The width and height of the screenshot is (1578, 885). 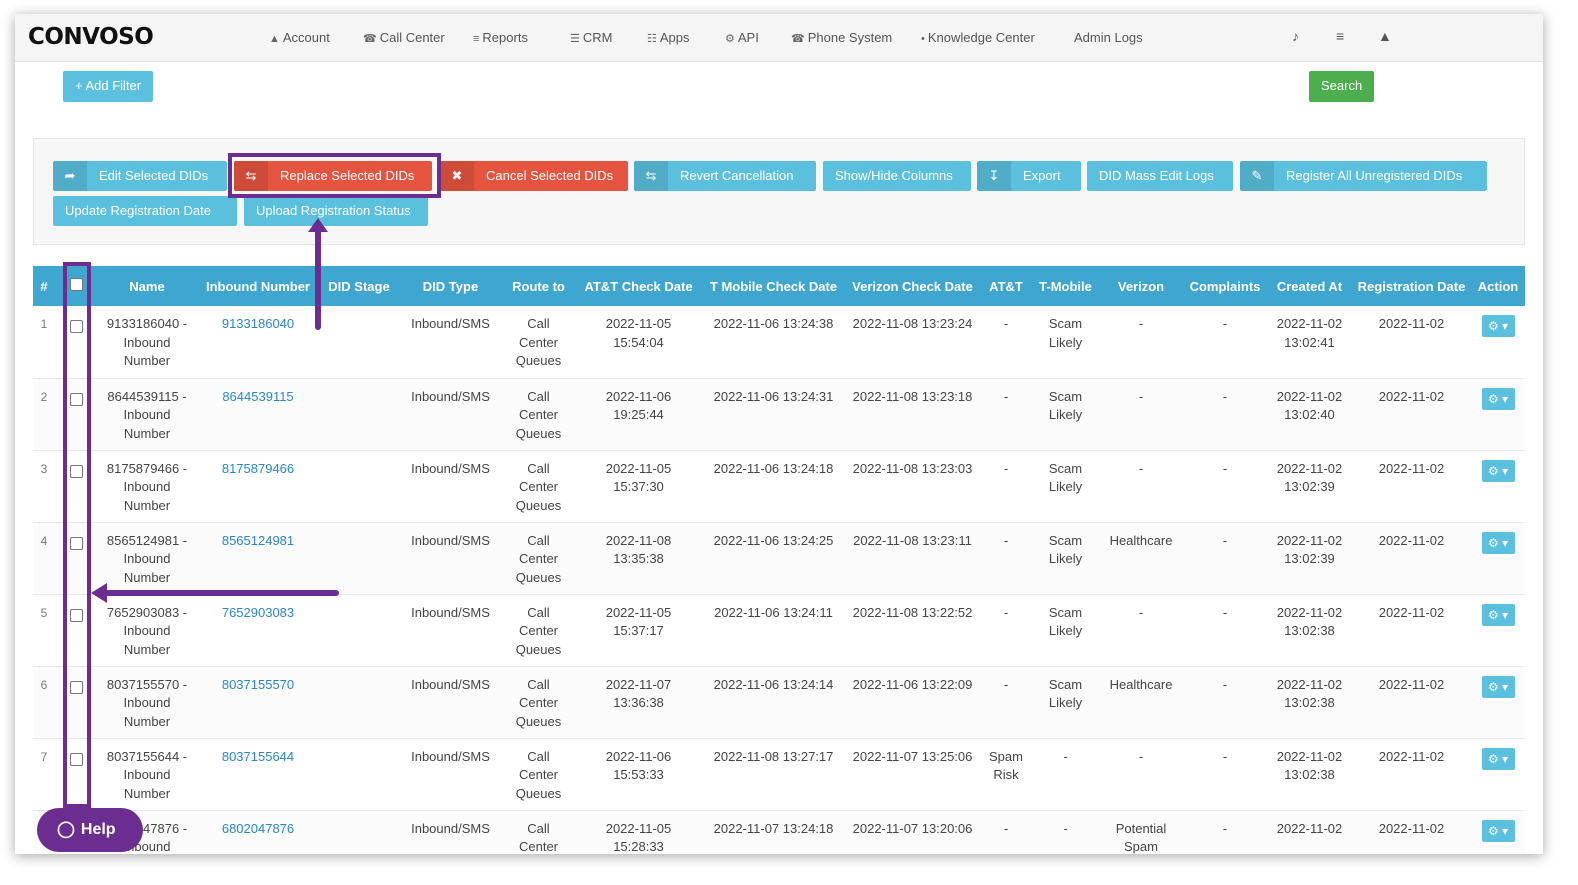 What do you see at coordinates (1309, 774) in the screenshot?
I see `created-at: 2022-11-02 13:02:38` at bounding box center [1309, 774].